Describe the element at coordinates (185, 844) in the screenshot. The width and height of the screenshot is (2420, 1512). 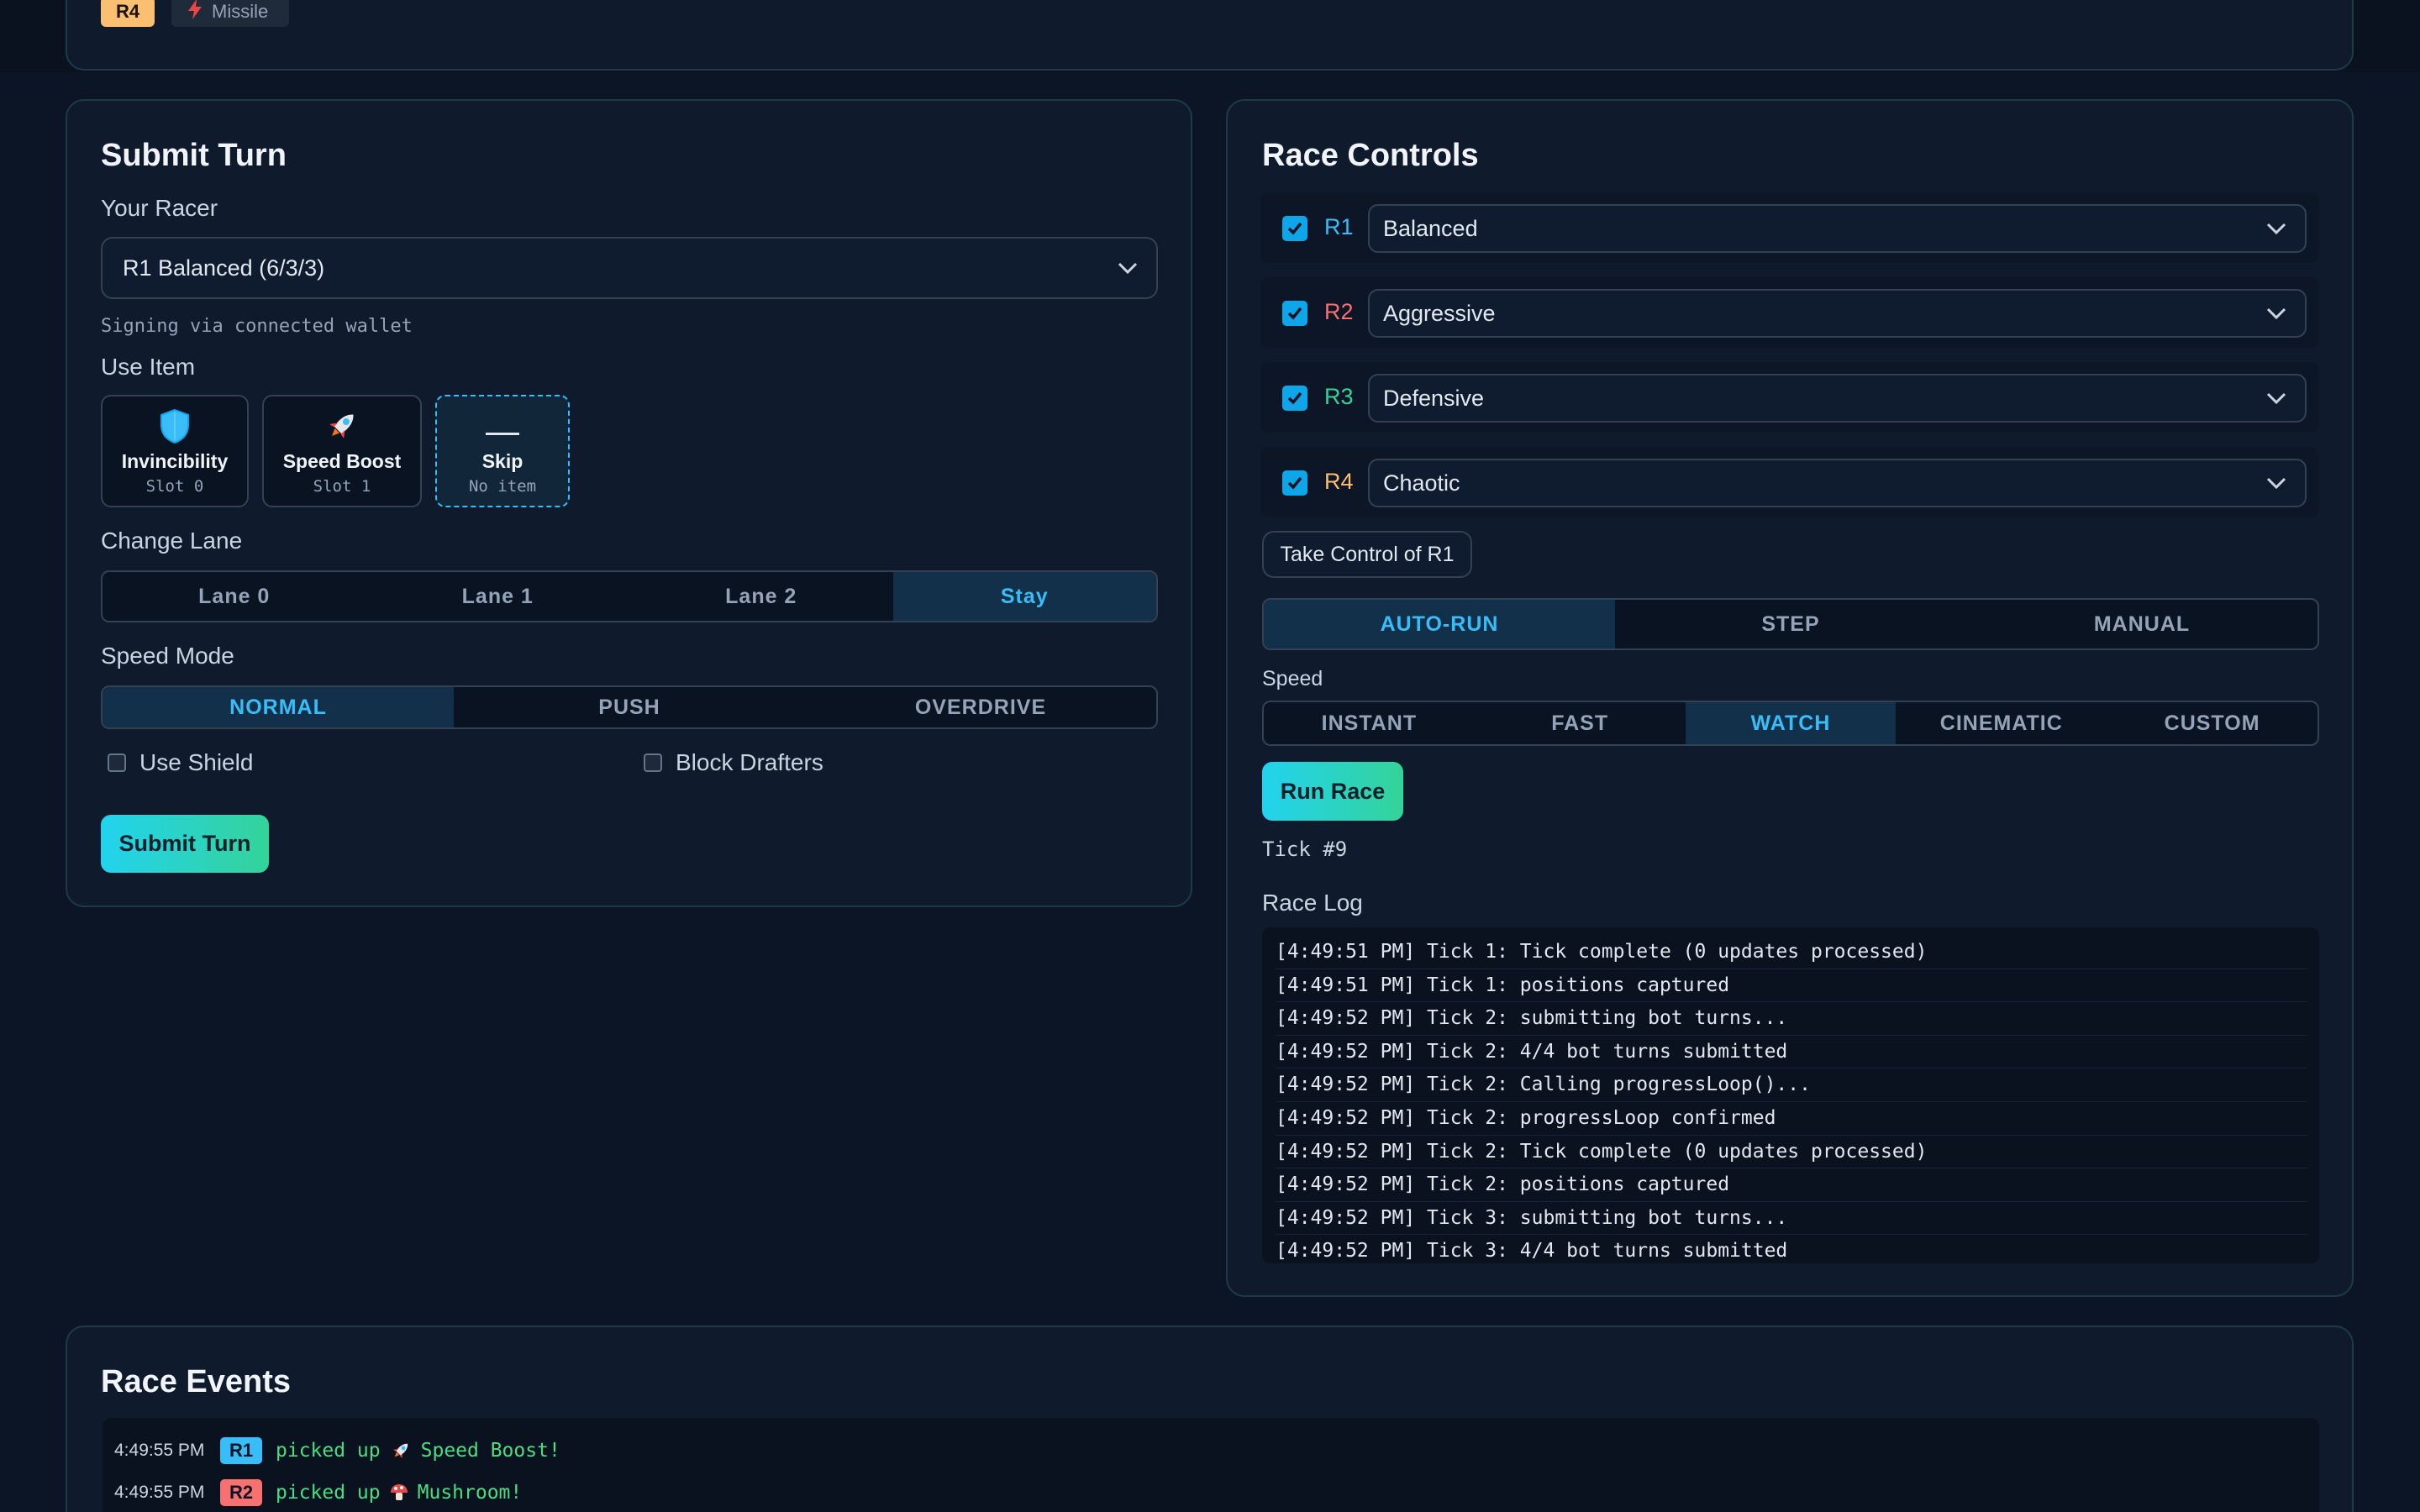
I see `submit-turn-button: Submit Turn` at that location.